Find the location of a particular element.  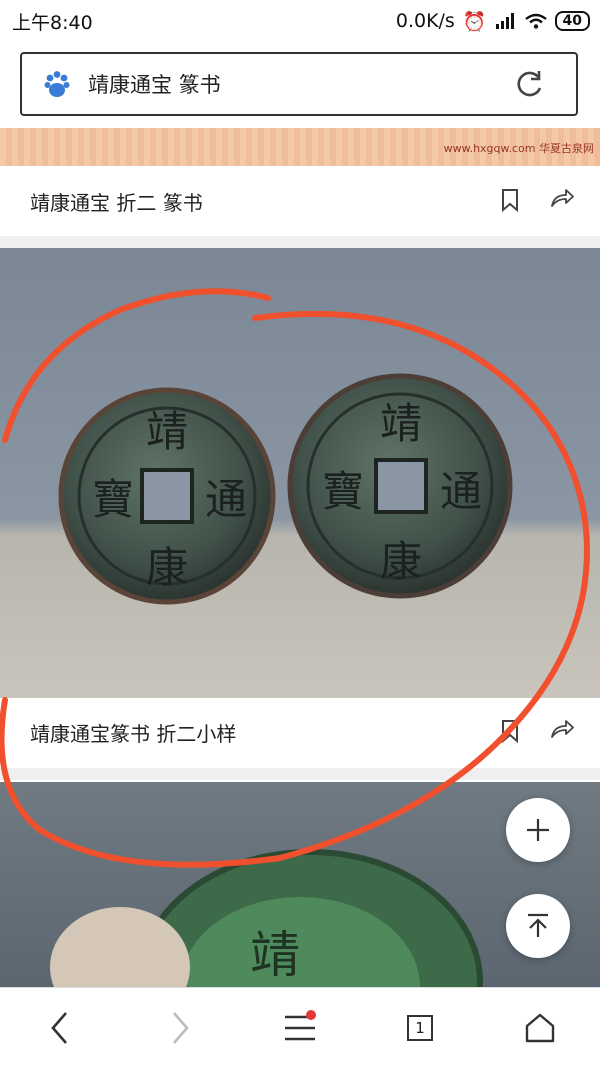

wifi-icon is located at coordinates (535, 21).